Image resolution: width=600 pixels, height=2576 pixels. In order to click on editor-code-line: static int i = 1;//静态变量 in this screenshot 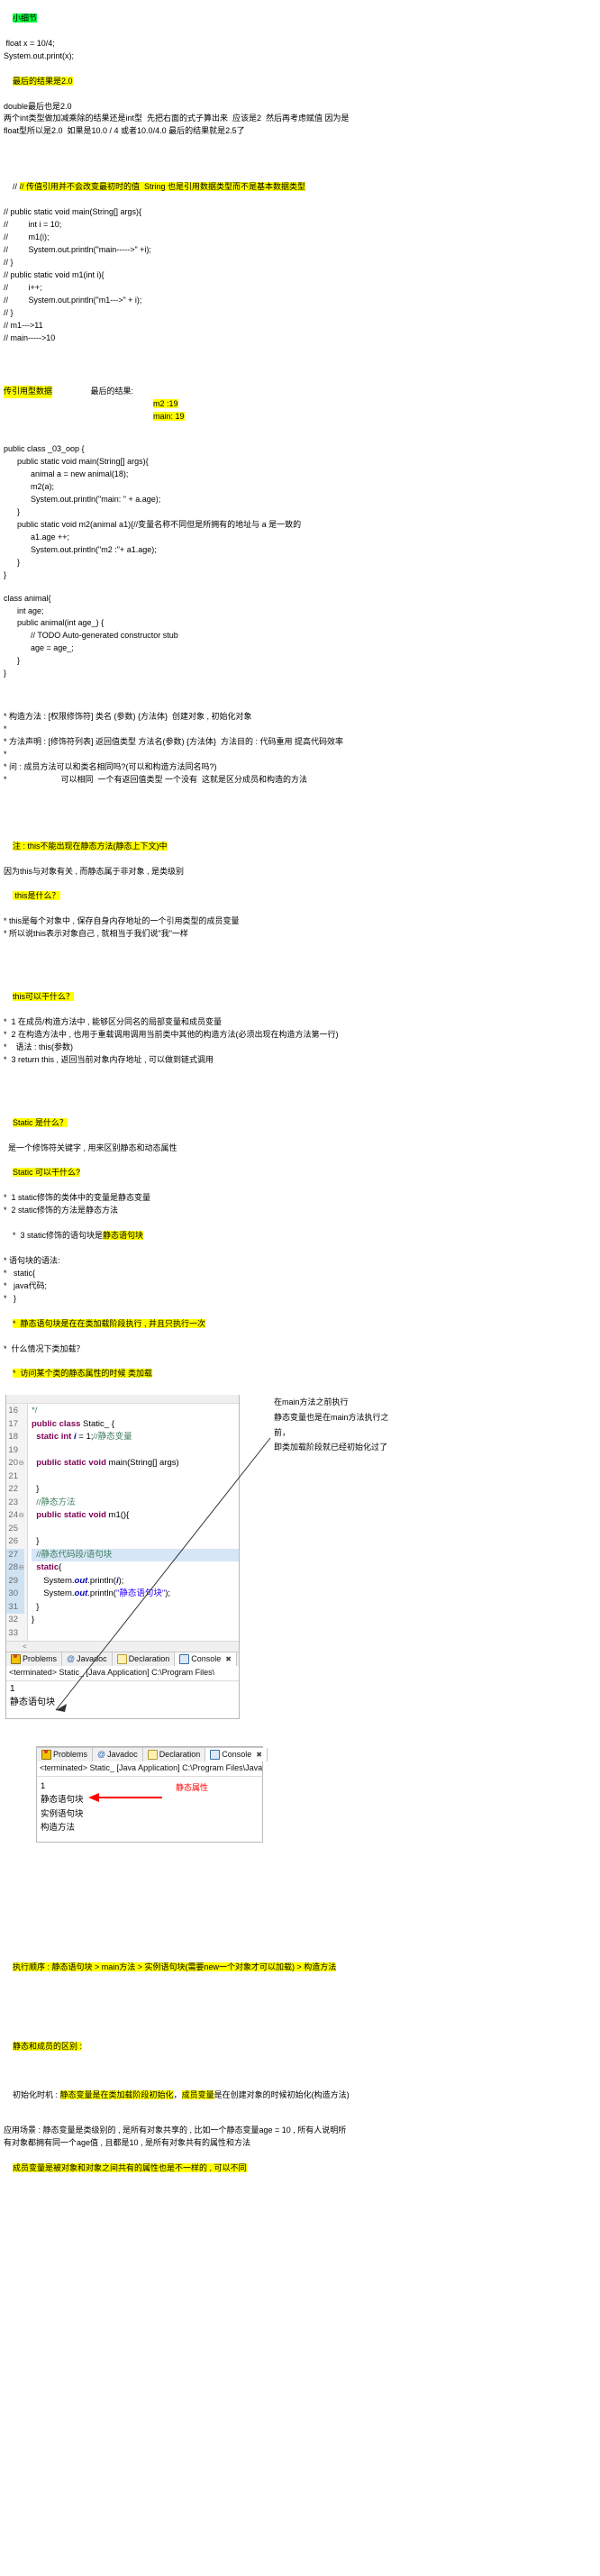, I will do `click(135, 1437)`.